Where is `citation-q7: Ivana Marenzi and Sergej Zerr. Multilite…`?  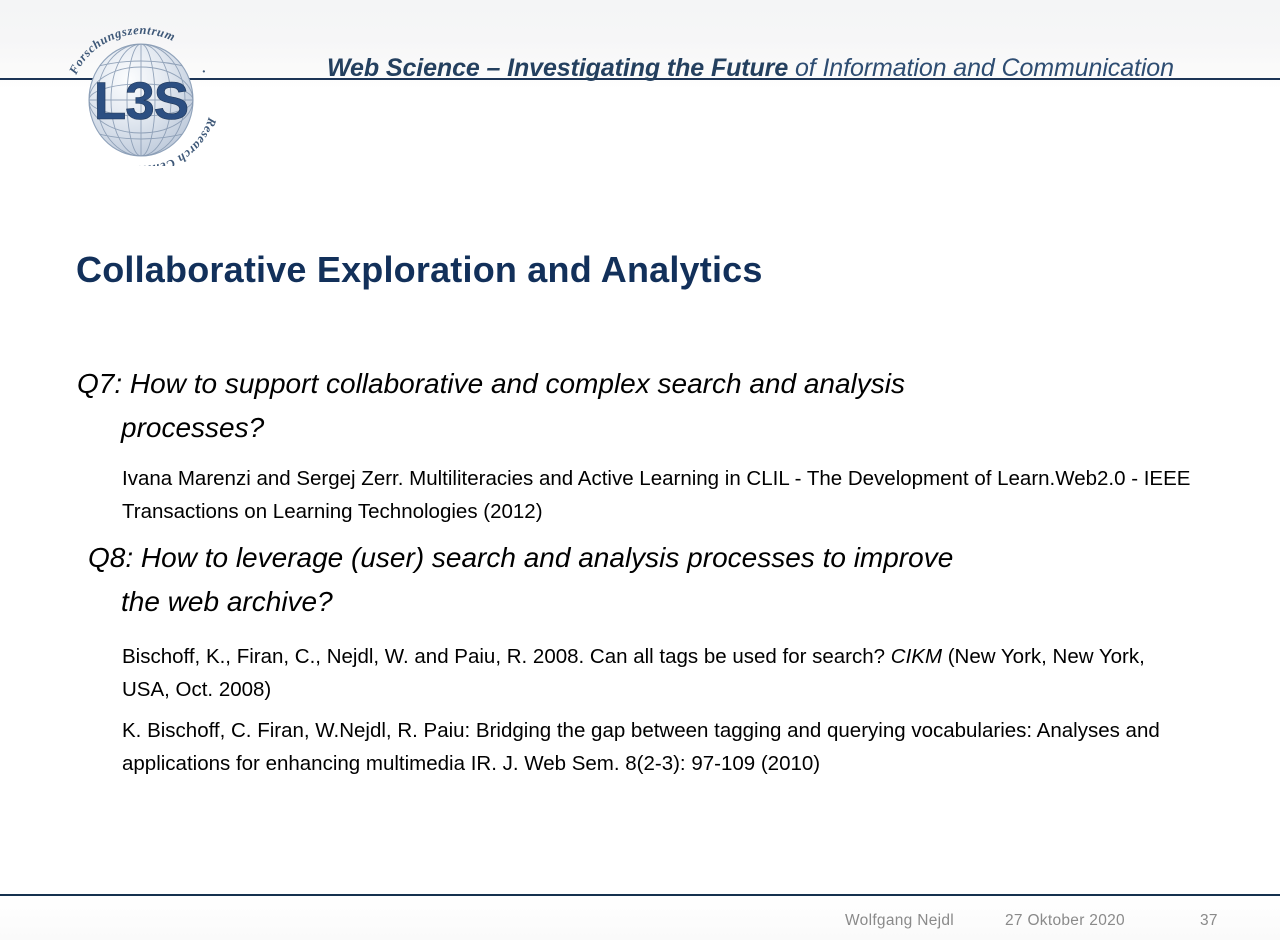 citation-q7: Ivana Marenzi and Sergej Zerr. Multilite… is located at coordinates (656, 495).